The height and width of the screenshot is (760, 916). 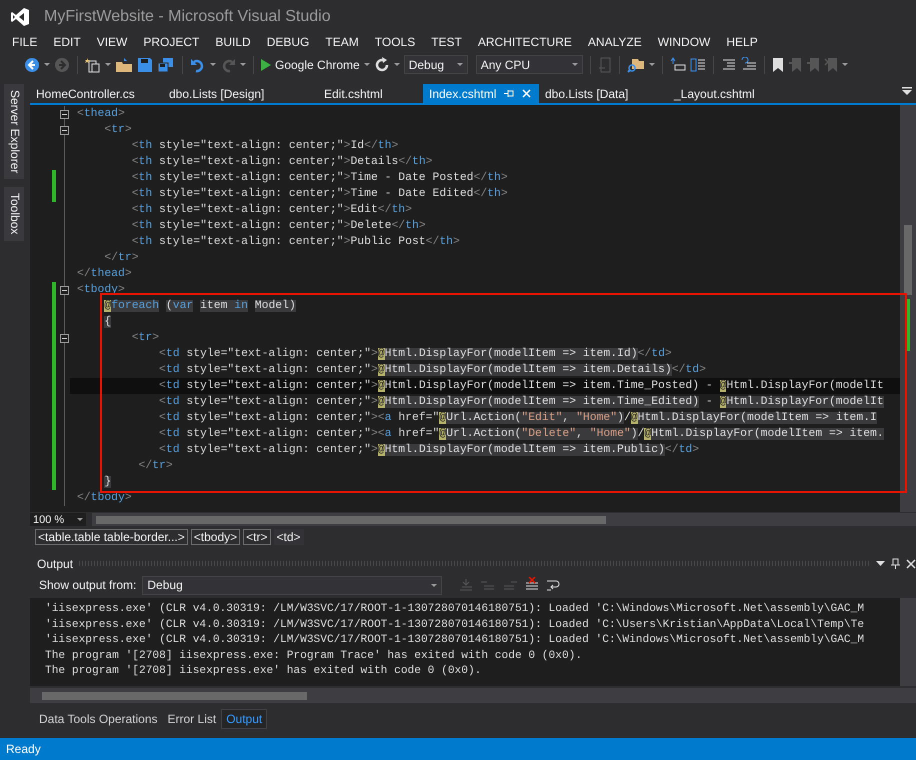 I want to click on code-line: <th style="text-align: center;">Details</th>, so click(x=282, y=162).